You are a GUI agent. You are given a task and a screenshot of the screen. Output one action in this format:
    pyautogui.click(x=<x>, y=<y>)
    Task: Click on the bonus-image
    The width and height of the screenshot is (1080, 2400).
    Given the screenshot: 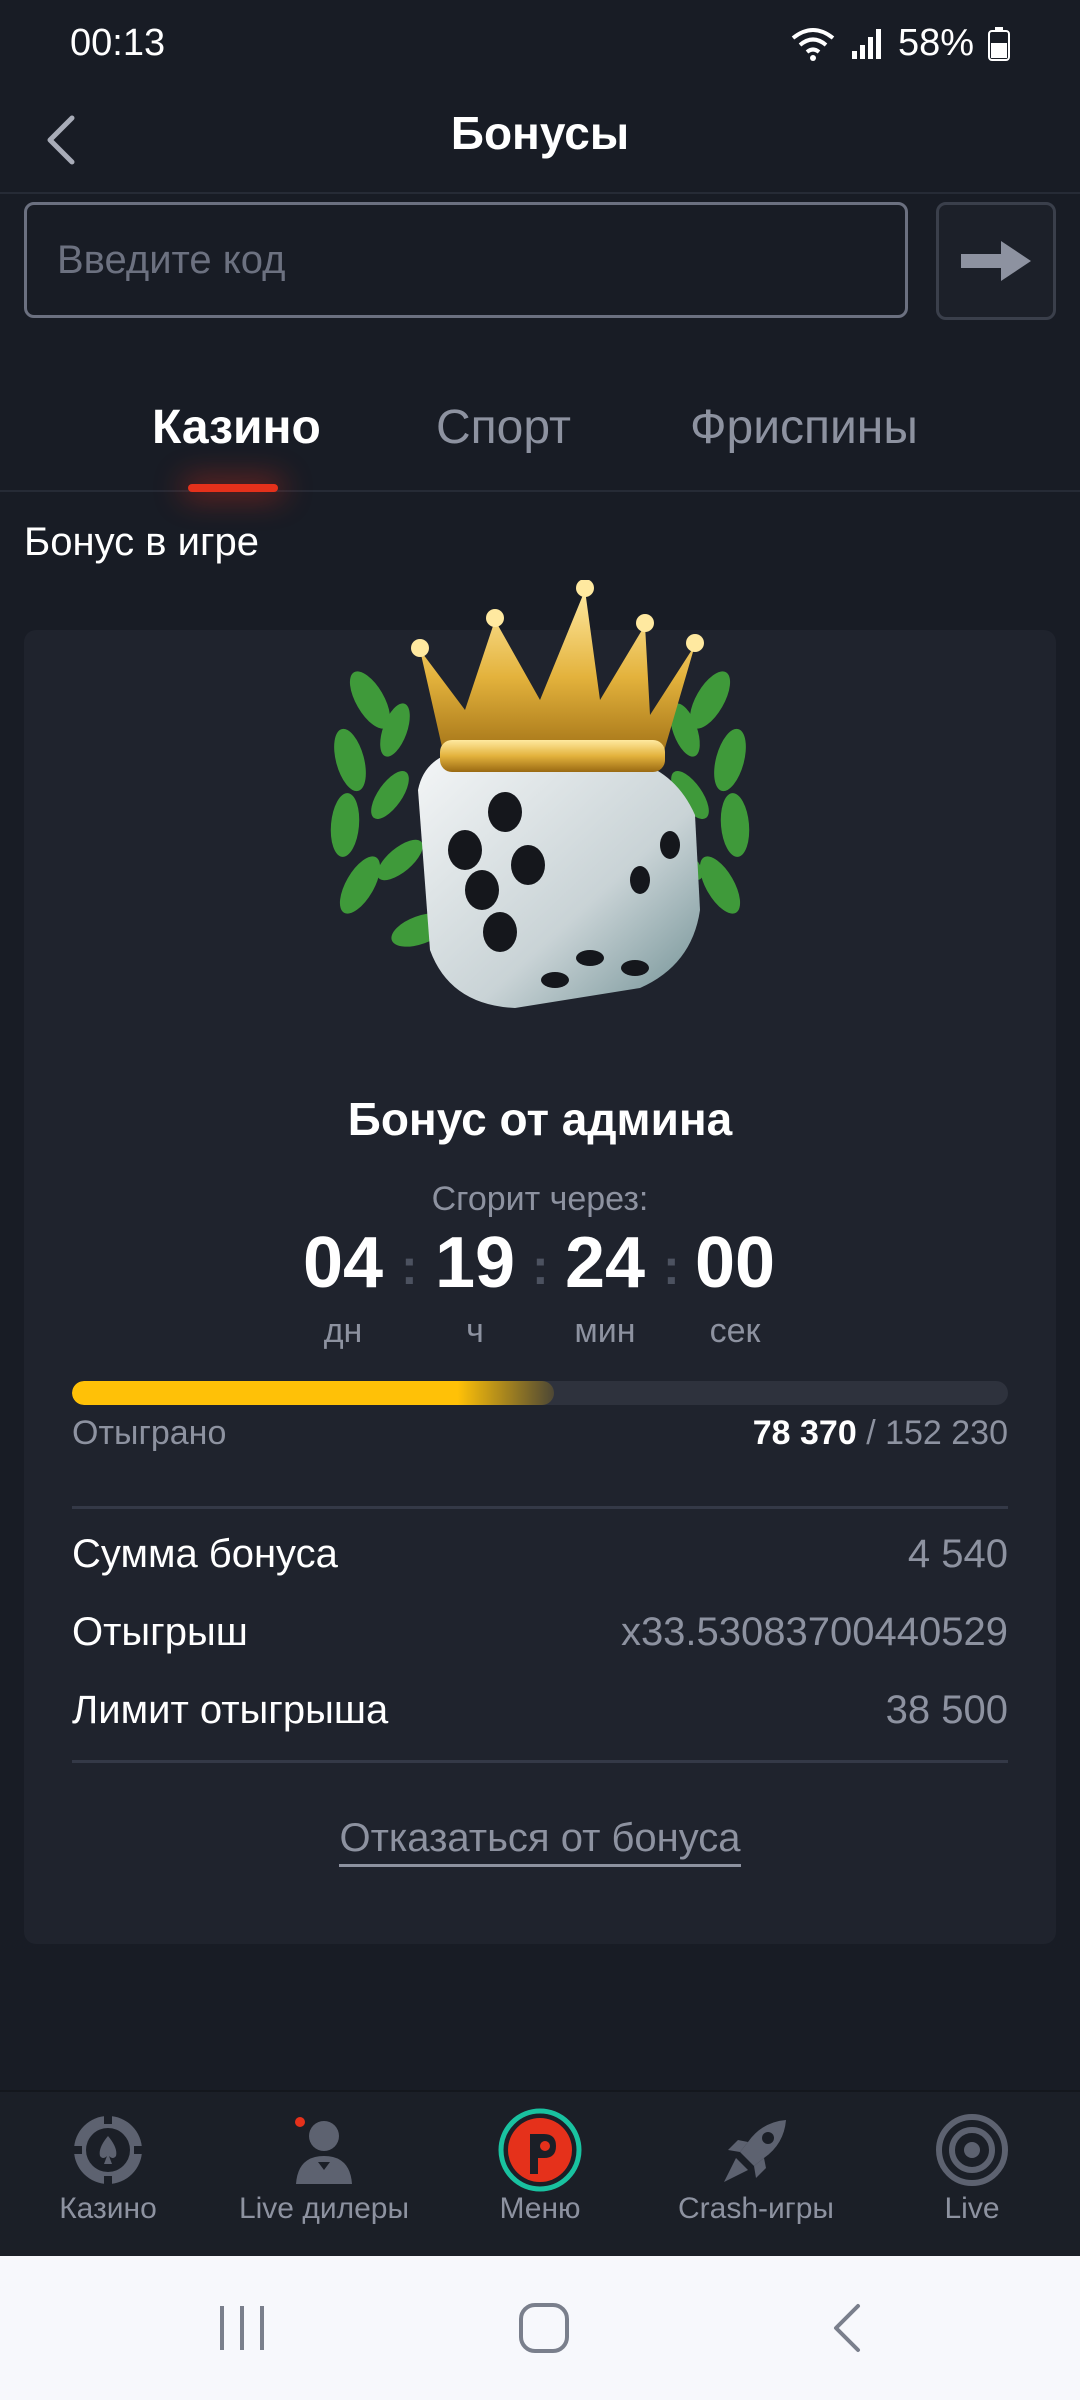 What is the action you would take?
    pyautogui.click(x=540, y=799)
    